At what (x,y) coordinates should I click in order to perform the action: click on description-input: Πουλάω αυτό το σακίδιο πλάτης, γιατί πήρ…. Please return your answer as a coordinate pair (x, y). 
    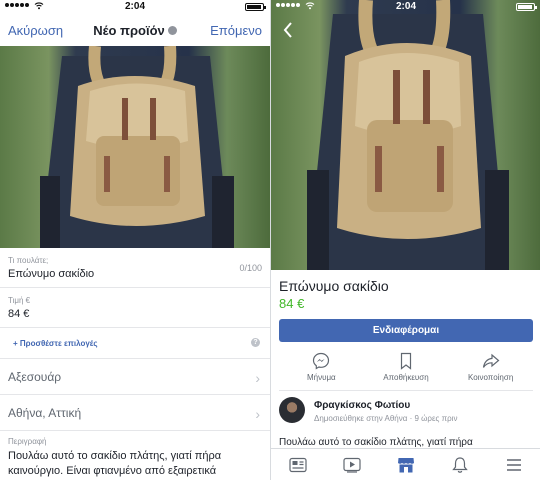
    Looking at the image, I should click on (135, 462).